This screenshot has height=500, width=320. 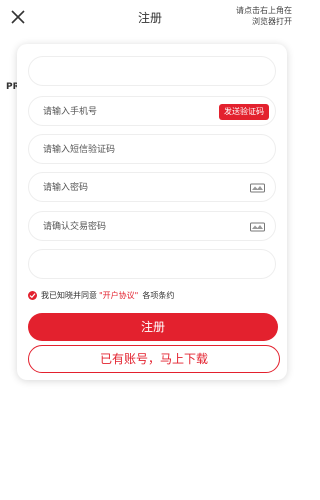 I want to click on register-button: 注册, so click(x=153, y=327).